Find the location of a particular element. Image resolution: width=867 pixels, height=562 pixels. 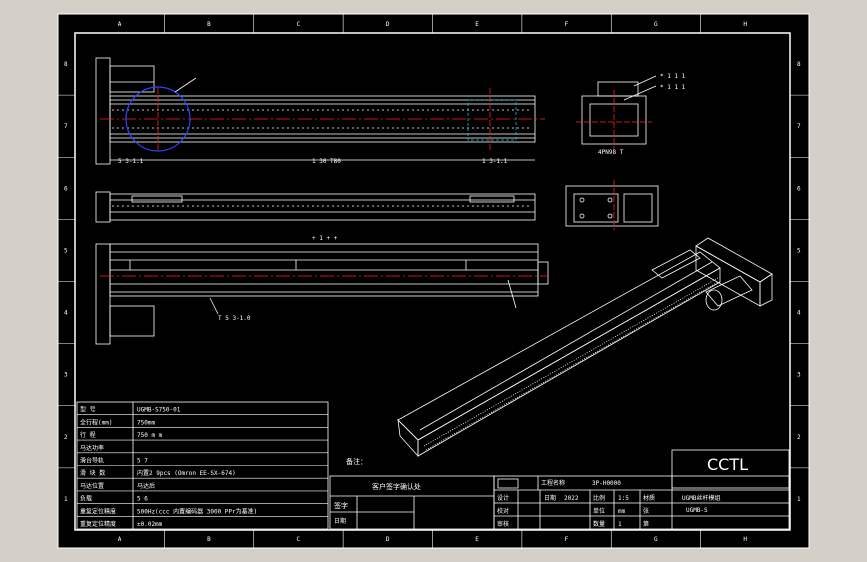

end-dim-1: * 1 1 1 is located at coordinates (673, 76).